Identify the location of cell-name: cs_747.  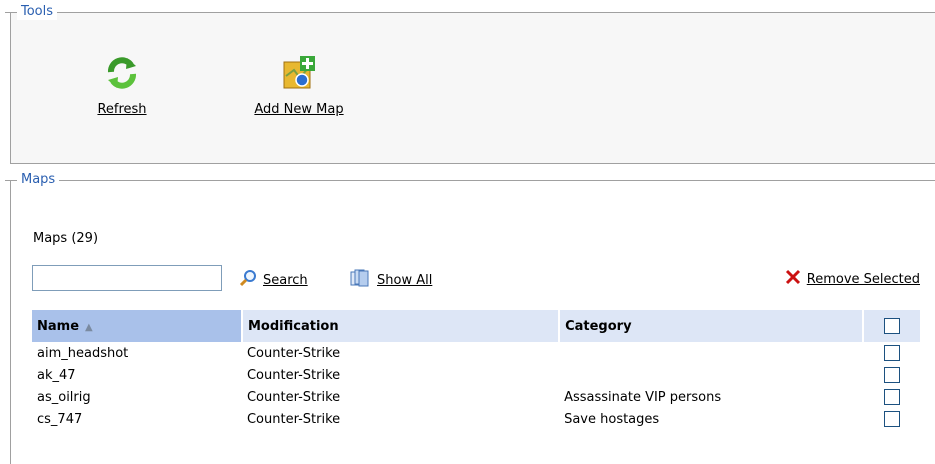
(60, 419).